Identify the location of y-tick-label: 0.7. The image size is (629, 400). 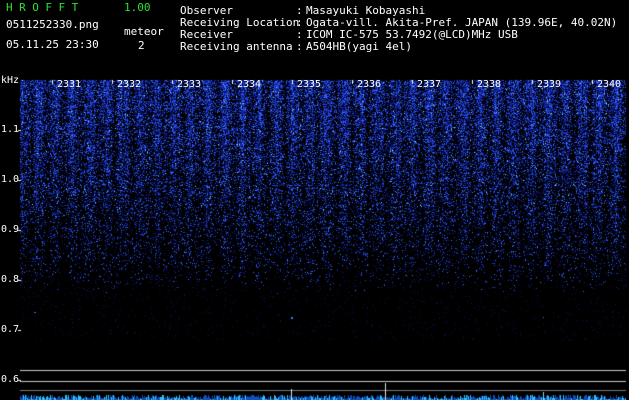
(10, 329).